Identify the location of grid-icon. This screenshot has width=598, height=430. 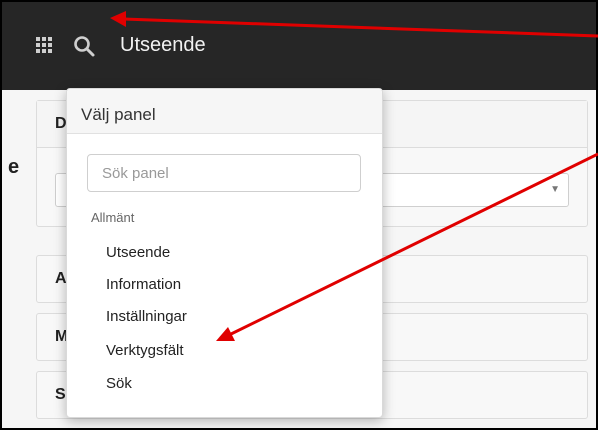
(45, 46).